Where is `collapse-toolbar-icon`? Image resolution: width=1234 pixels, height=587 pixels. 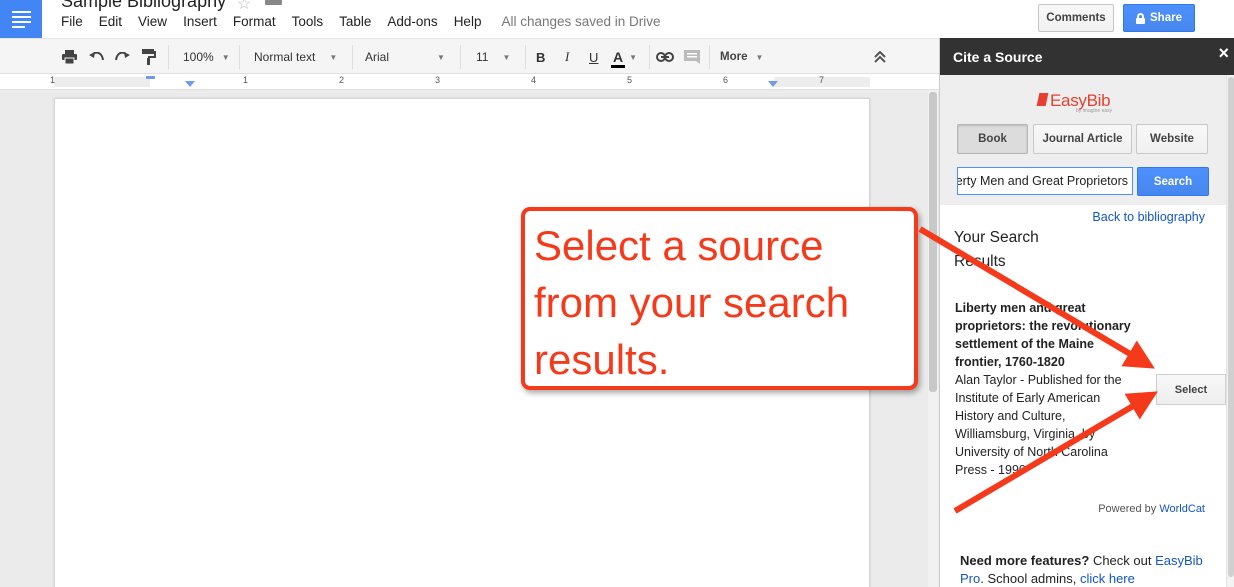
collapse-toolbar-icon is located at coordinates (880, 57).